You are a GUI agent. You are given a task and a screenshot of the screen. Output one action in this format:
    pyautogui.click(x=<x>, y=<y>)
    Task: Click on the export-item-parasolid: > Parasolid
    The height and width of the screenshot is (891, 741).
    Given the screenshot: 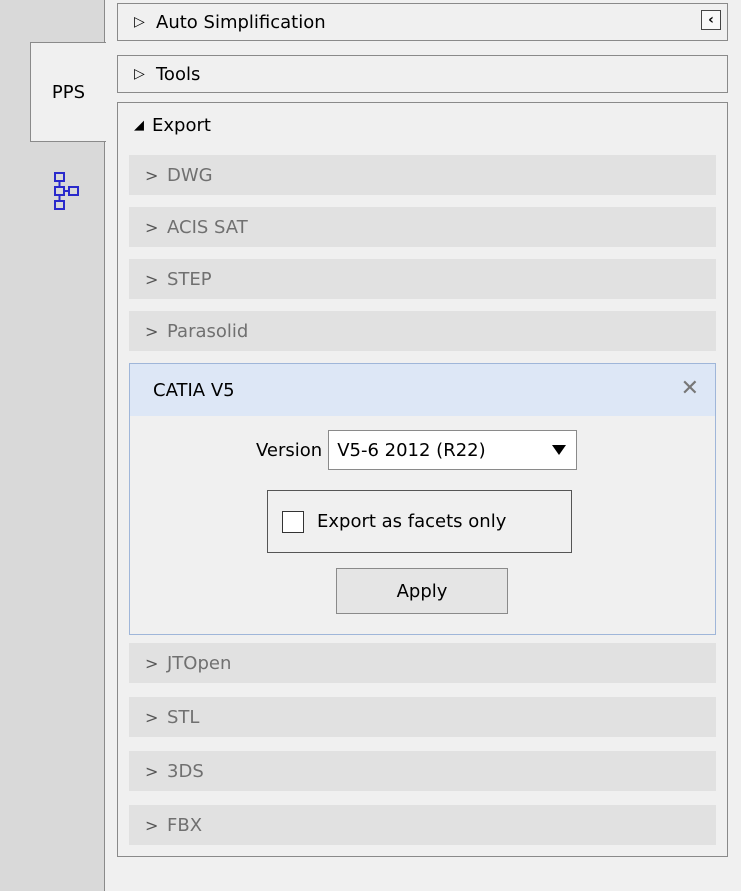 What is the action you would take?
    pyautogui.click(x=422, y=331)
    